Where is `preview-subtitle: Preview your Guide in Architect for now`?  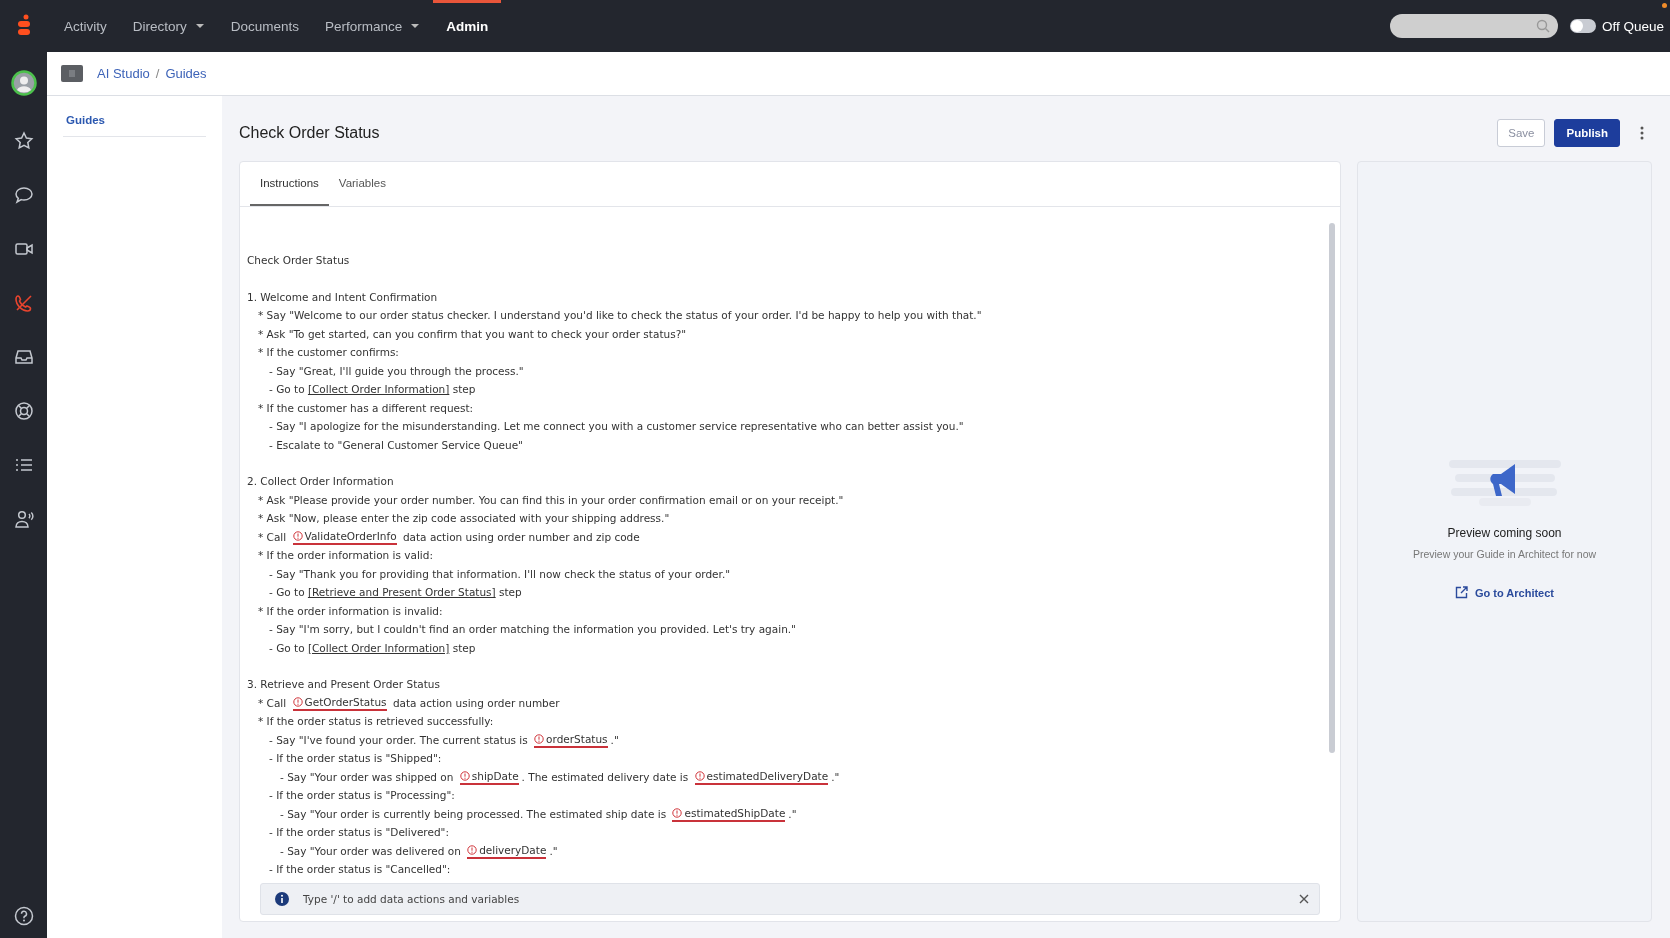
preview-subtitle: Preview your Guide in Architect for now is located at coordinates (1504, 554).